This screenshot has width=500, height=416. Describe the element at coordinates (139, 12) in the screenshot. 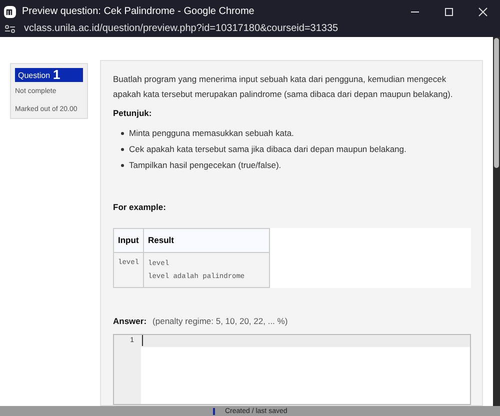

I see `window-title: Preview question: Cek Palindrome - Google Chrome` at that location.